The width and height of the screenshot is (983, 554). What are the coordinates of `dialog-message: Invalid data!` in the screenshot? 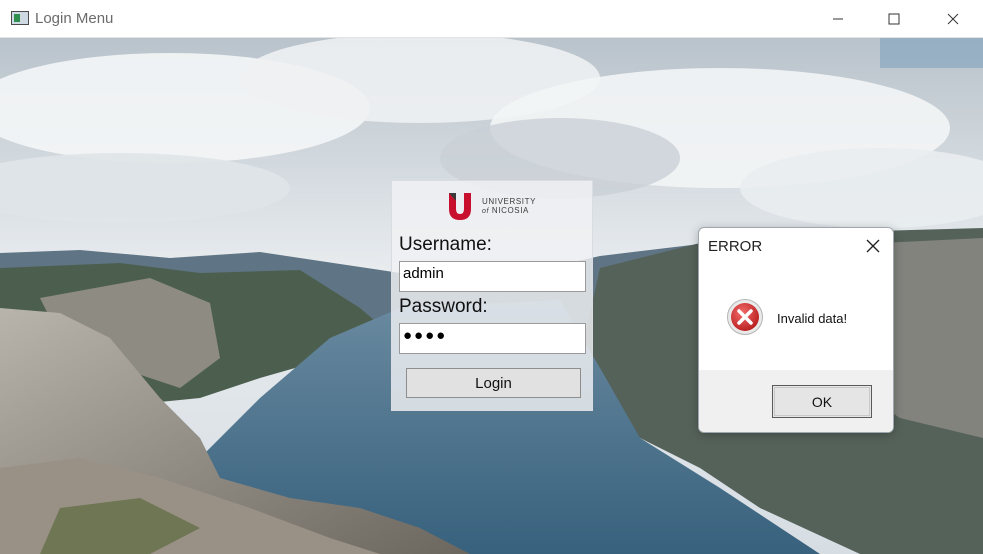 It's located at (812, 318).